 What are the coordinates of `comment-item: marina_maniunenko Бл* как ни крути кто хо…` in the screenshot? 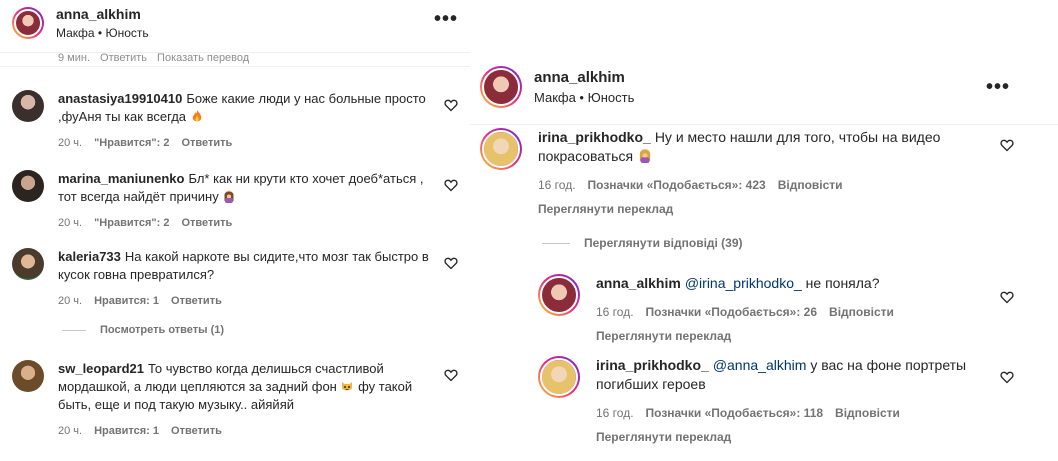 It's located at (222, 201).